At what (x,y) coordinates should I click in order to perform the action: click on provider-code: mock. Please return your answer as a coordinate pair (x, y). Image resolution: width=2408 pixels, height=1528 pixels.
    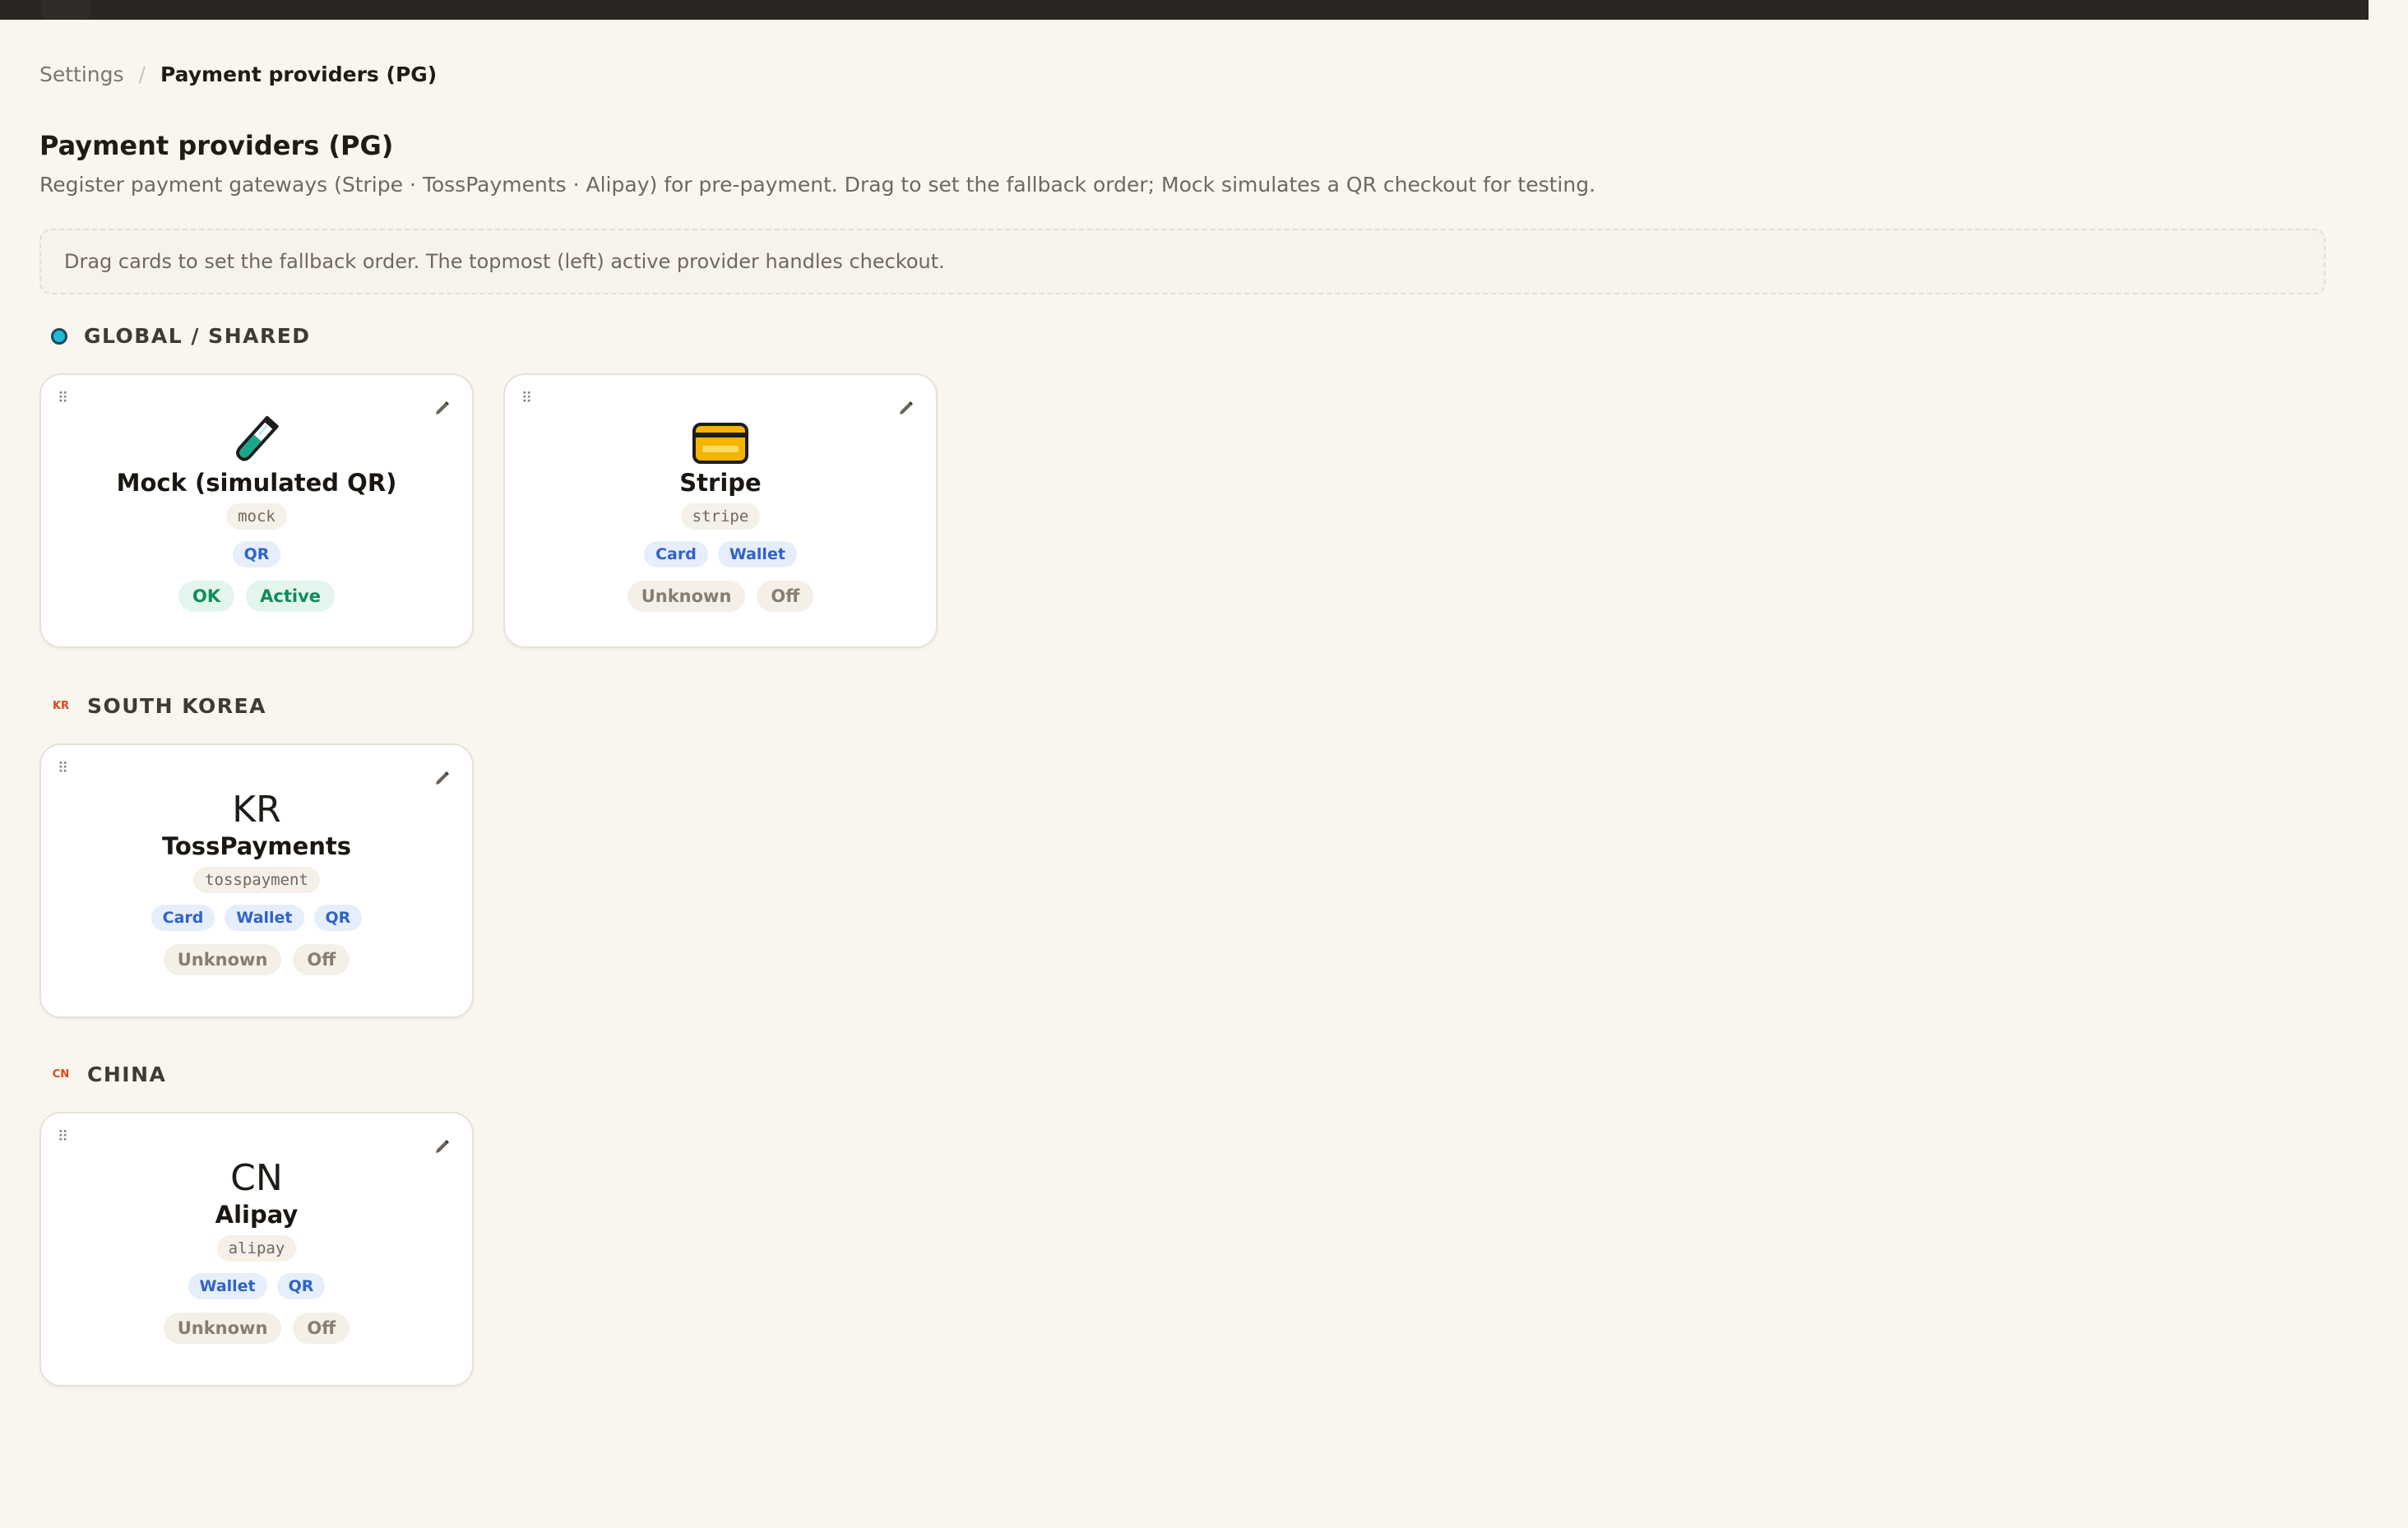
    Looking at the image, I should click on (256, 516).